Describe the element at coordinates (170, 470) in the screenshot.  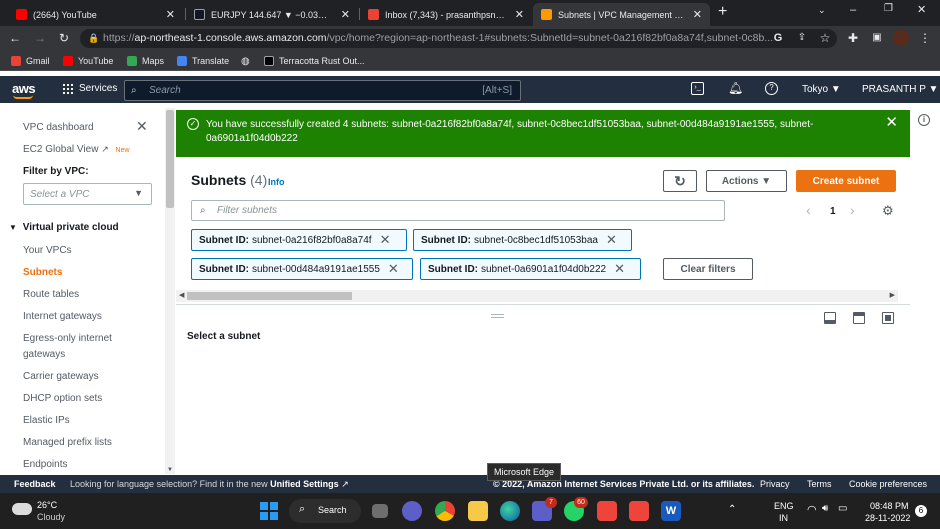
I see `scroll-down-arrow-icon: ▼` at that location.